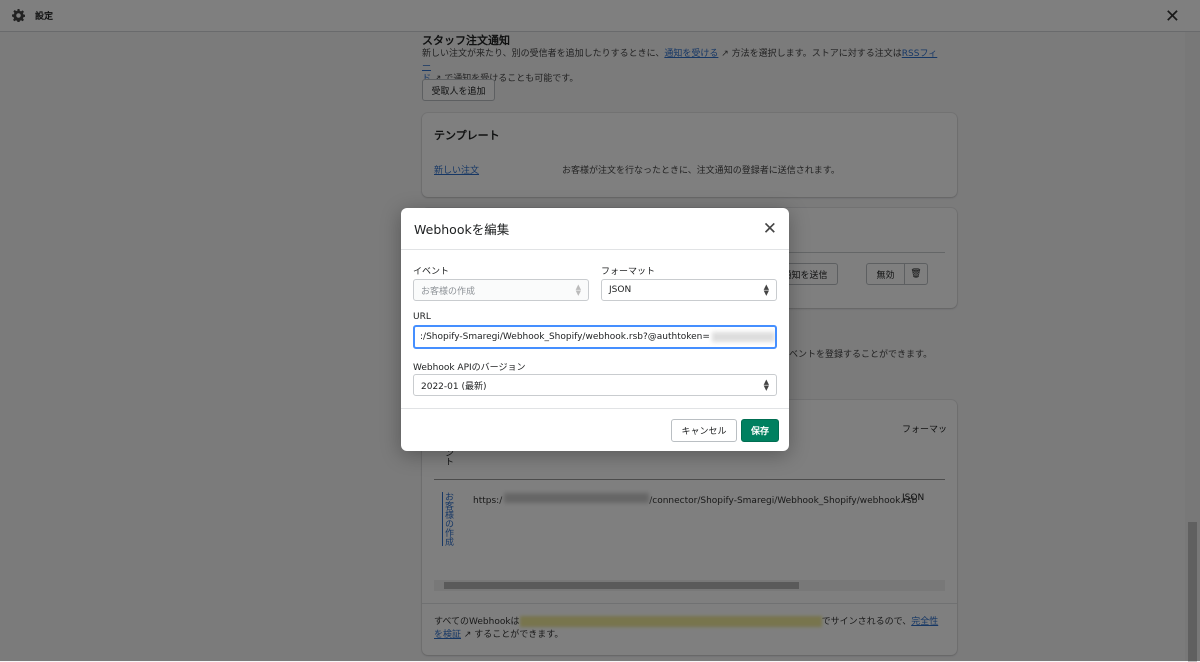  Describe the element at coordinates (469, 368) in the screenshot. I see `version-label: Webhook APIのバージョン` at that location.